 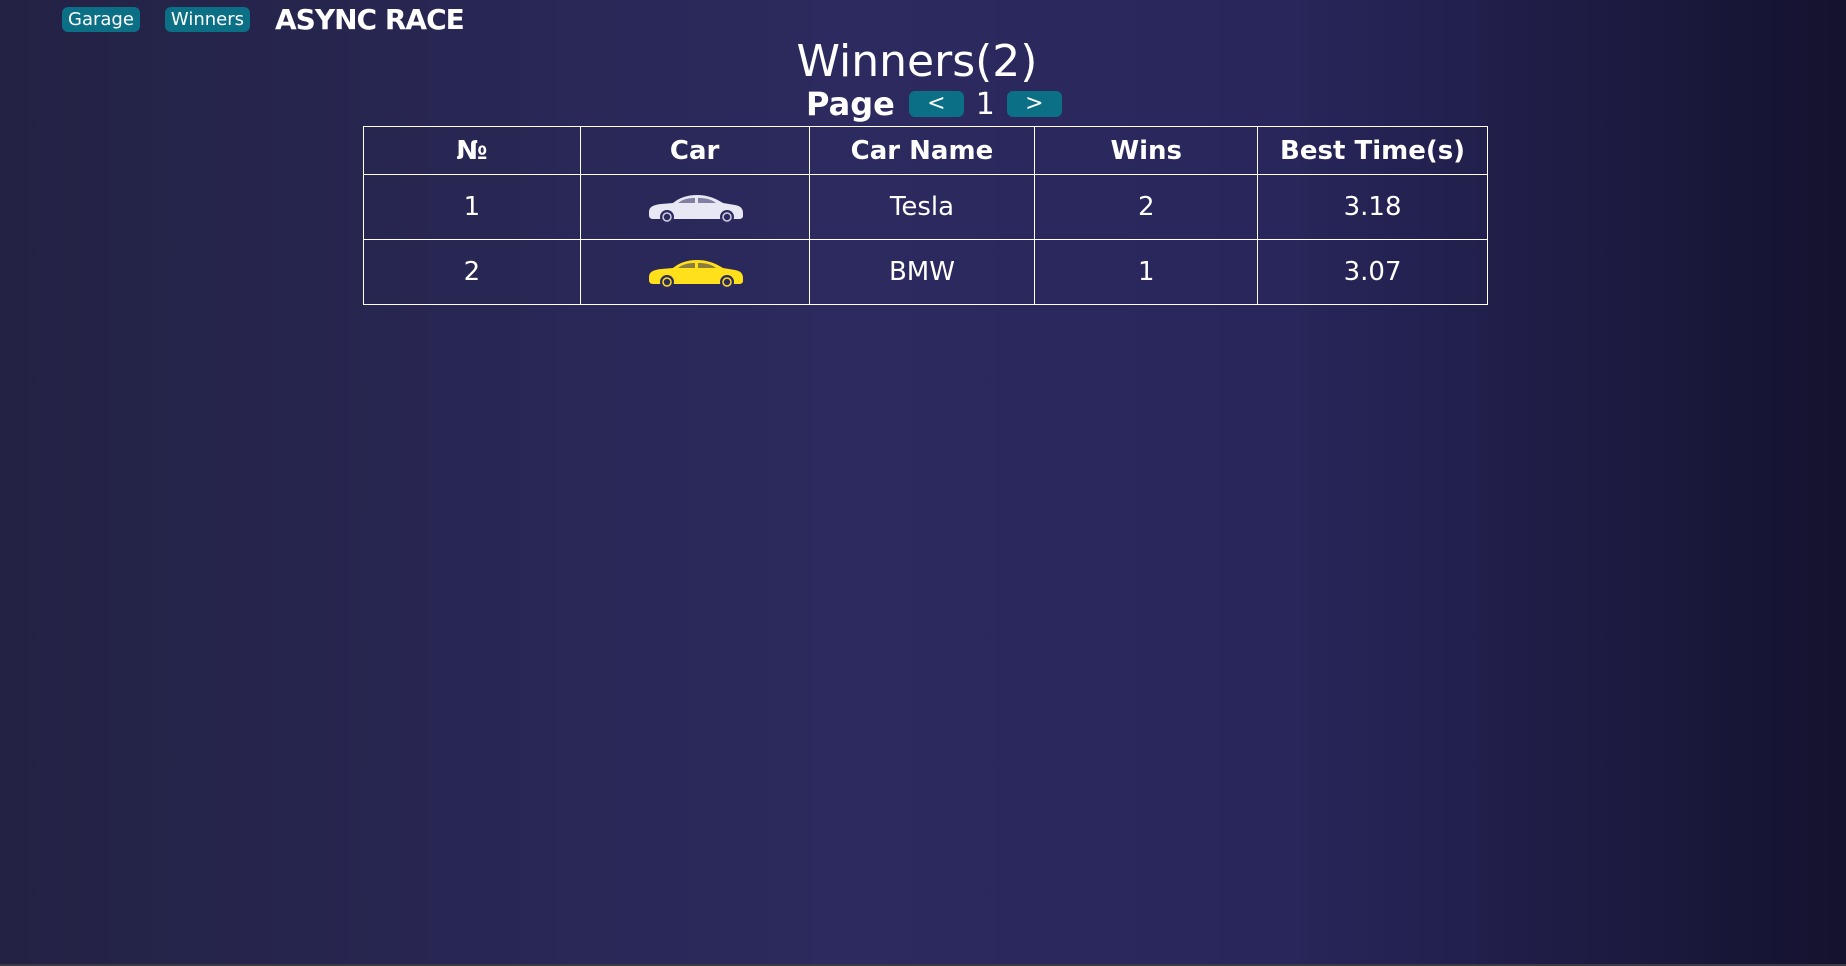 What do you see at coordinates (472, 207) in the screenshot?
I see `row-number: 1` at bounding box center [472, 207].